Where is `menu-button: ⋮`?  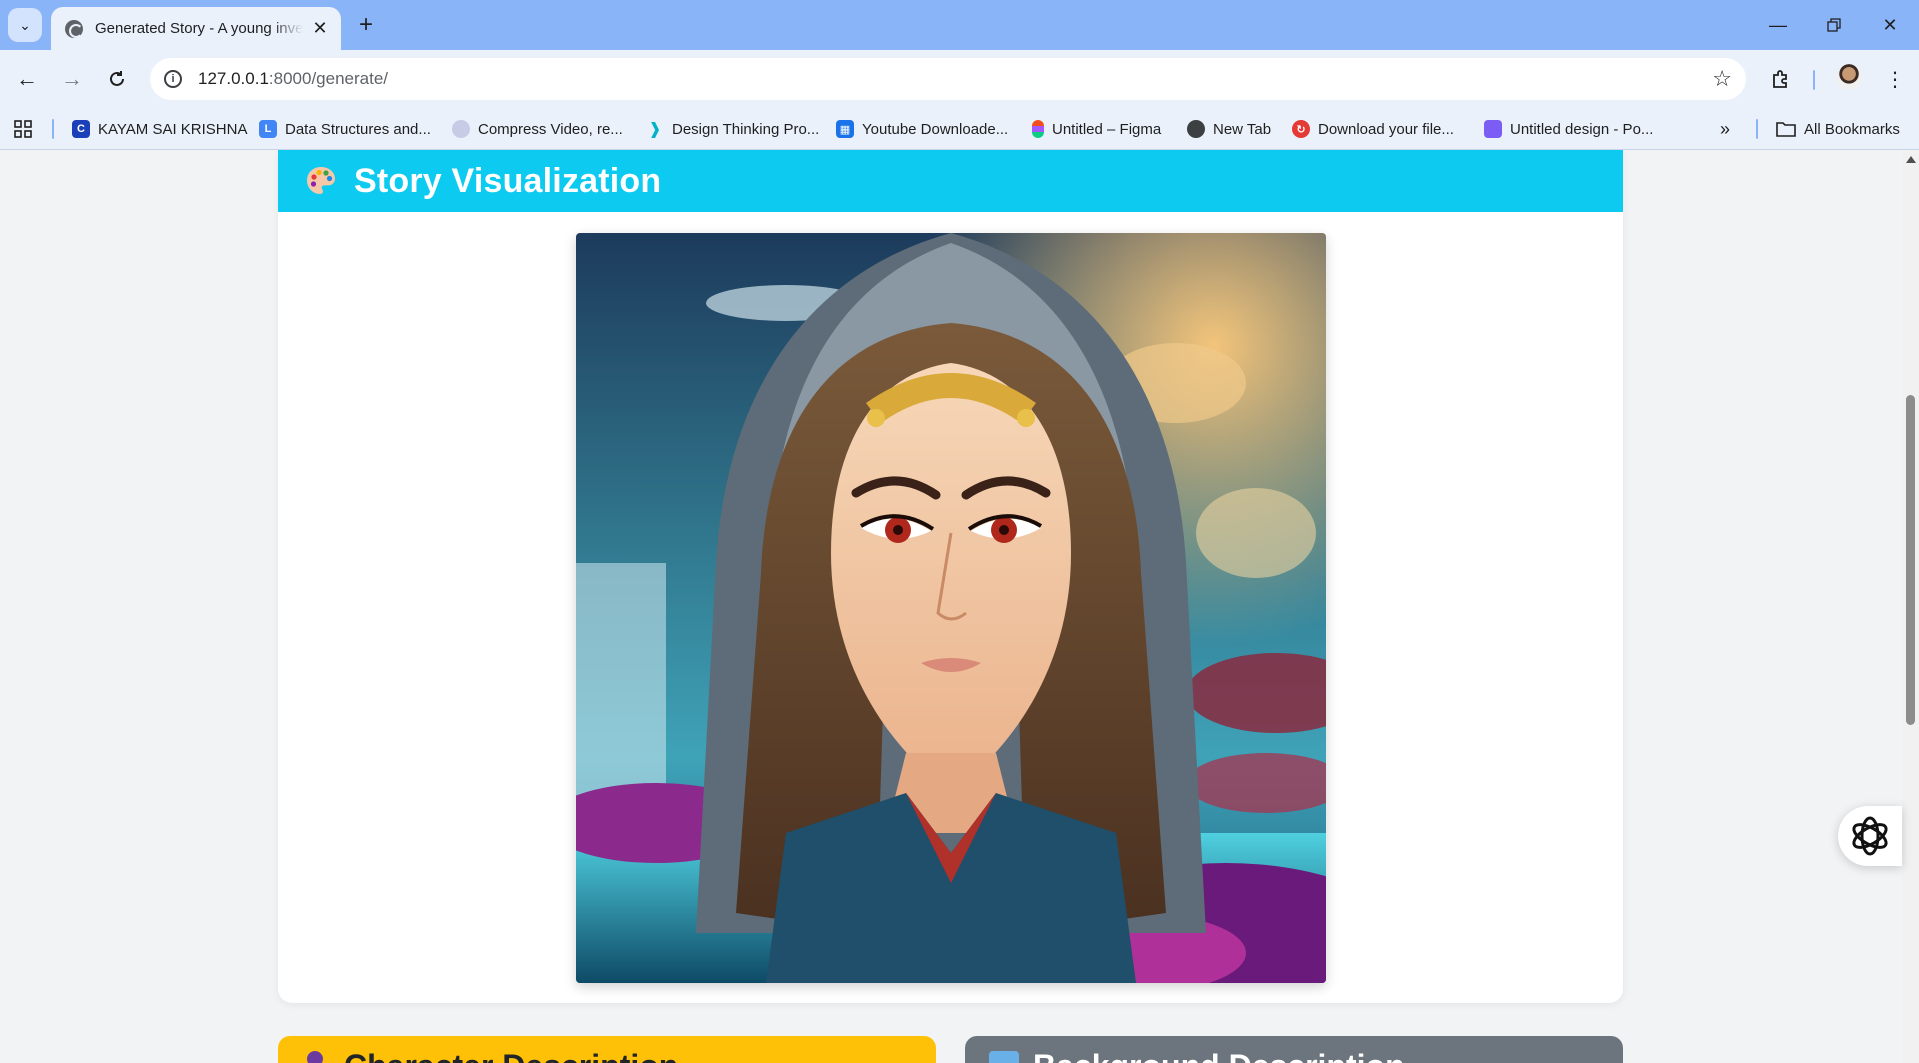 menu-button: ⋮ is located at coordinates (1895, 79).